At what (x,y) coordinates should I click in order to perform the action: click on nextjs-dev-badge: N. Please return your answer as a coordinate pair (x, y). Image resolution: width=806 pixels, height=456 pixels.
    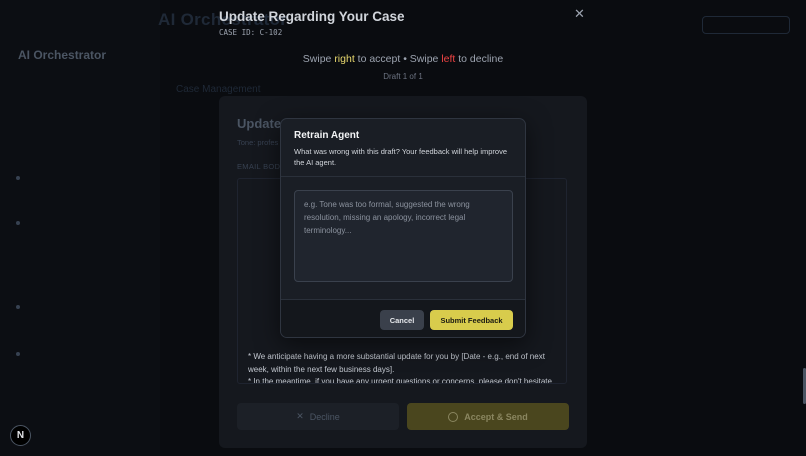
    Looking at the image, I should click on (20, 435).